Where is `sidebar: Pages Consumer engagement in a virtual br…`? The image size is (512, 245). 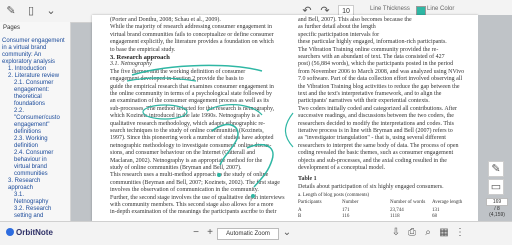 sidebar: Pages Consumer engagement in a virtual br… is located at coordinates (35, 121).